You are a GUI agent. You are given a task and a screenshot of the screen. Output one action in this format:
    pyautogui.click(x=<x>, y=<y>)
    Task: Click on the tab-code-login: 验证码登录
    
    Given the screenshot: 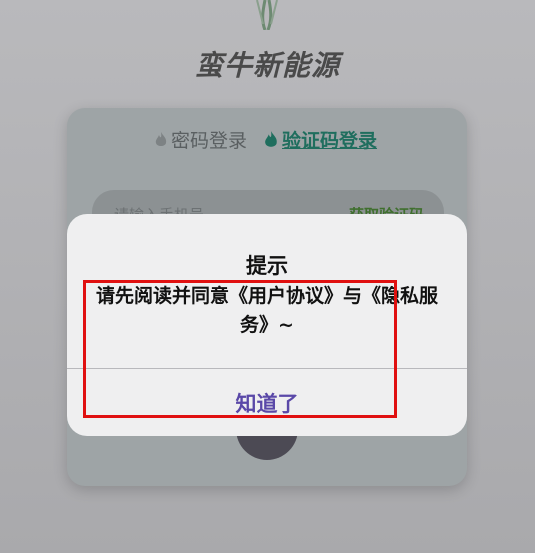 What is the action you would take?
    pyautogui.click(x=320, y=139)
    